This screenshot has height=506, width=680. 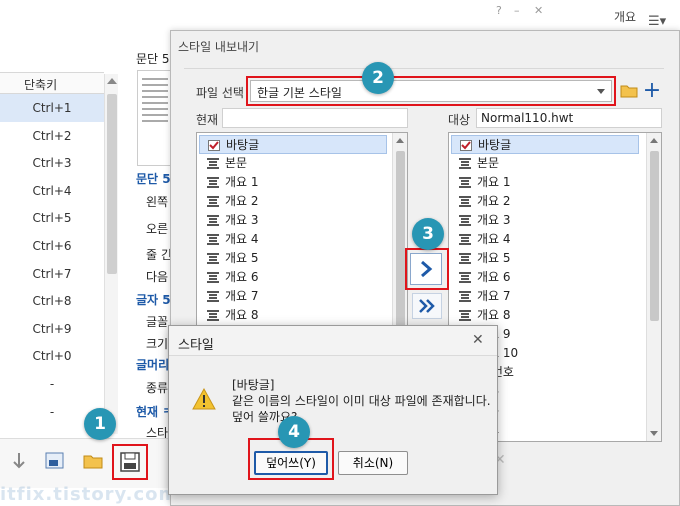 I want to click on shortcut-row: -, so click(x=52, y=384).